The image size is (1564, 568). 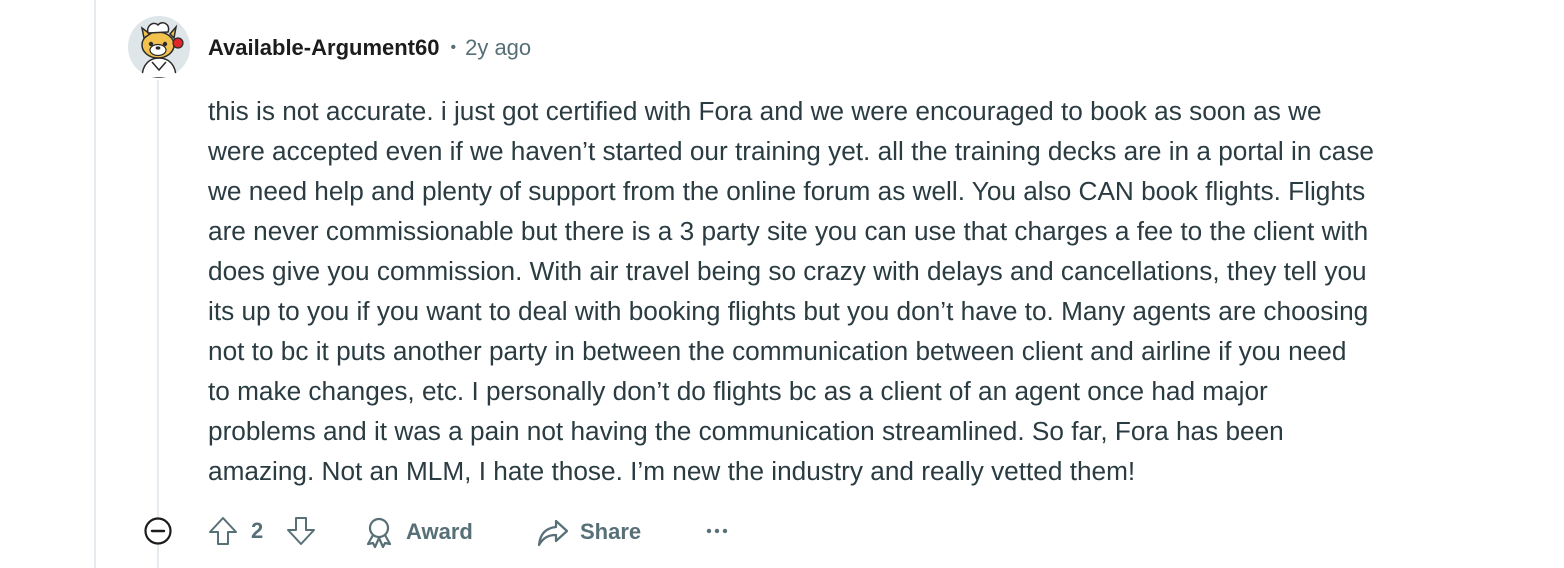 I want to click on collapse-icon, so click(x=158, y=531).